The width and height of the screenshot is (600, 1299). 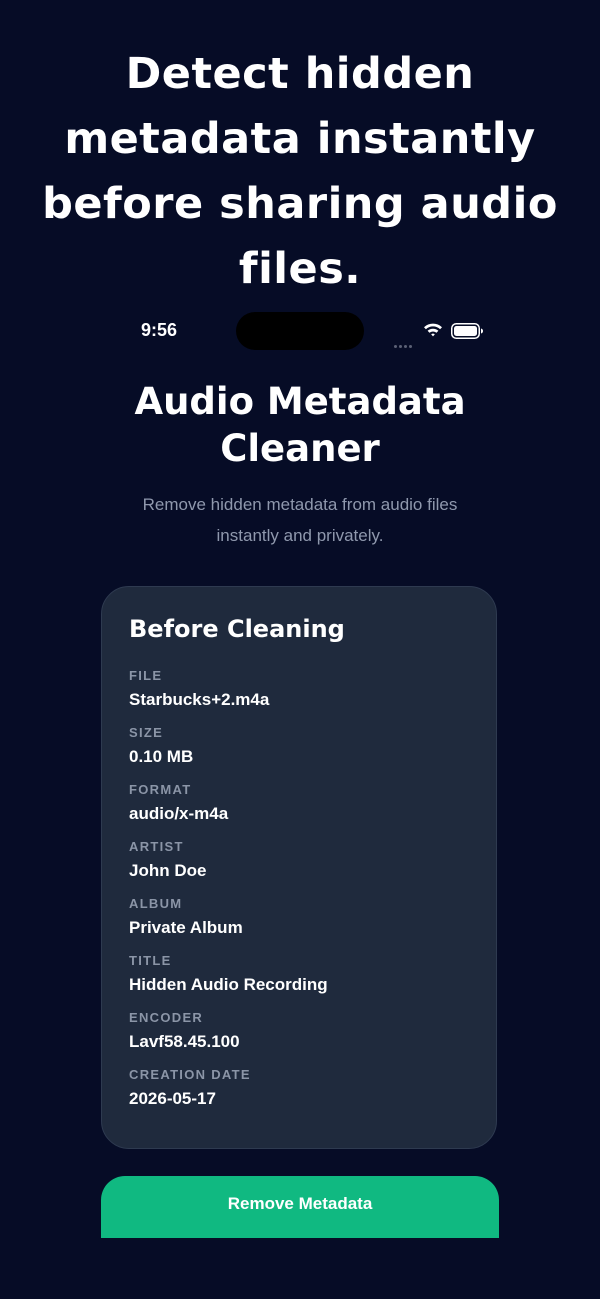 What do you see at coordinates (300, 504) in the screenshot?
I see `app-subtitle-line: Remove hidden metadata from audio files` at bounding box center [300, 504].